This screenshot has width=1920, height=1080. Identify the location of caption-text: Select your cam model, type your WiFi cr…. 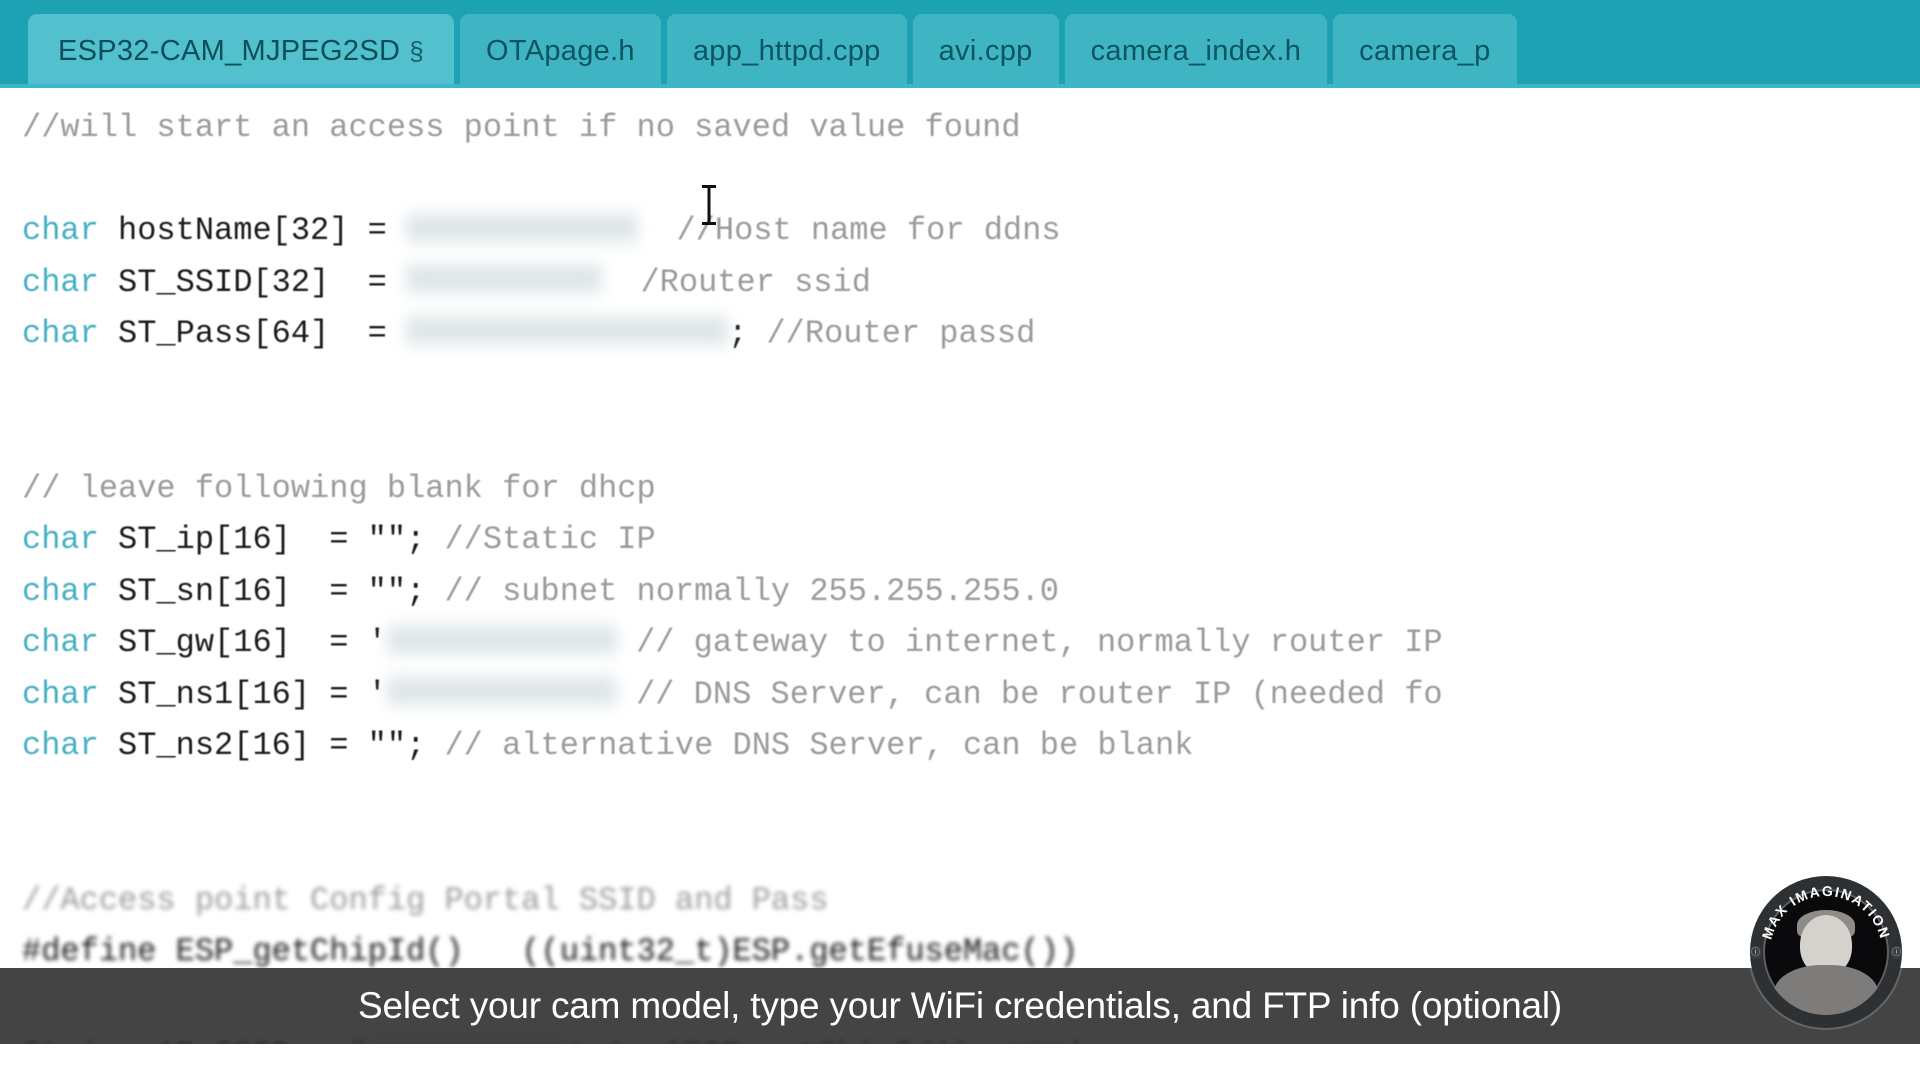
(960, 1005).